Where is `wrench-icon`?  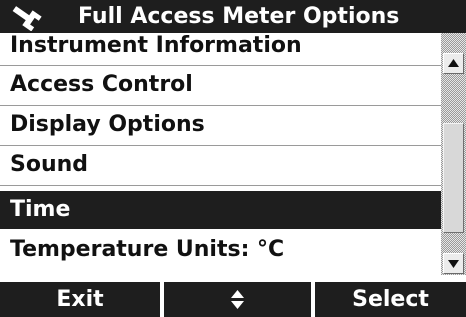 wrench-icon is located at coordinates (27, 18).